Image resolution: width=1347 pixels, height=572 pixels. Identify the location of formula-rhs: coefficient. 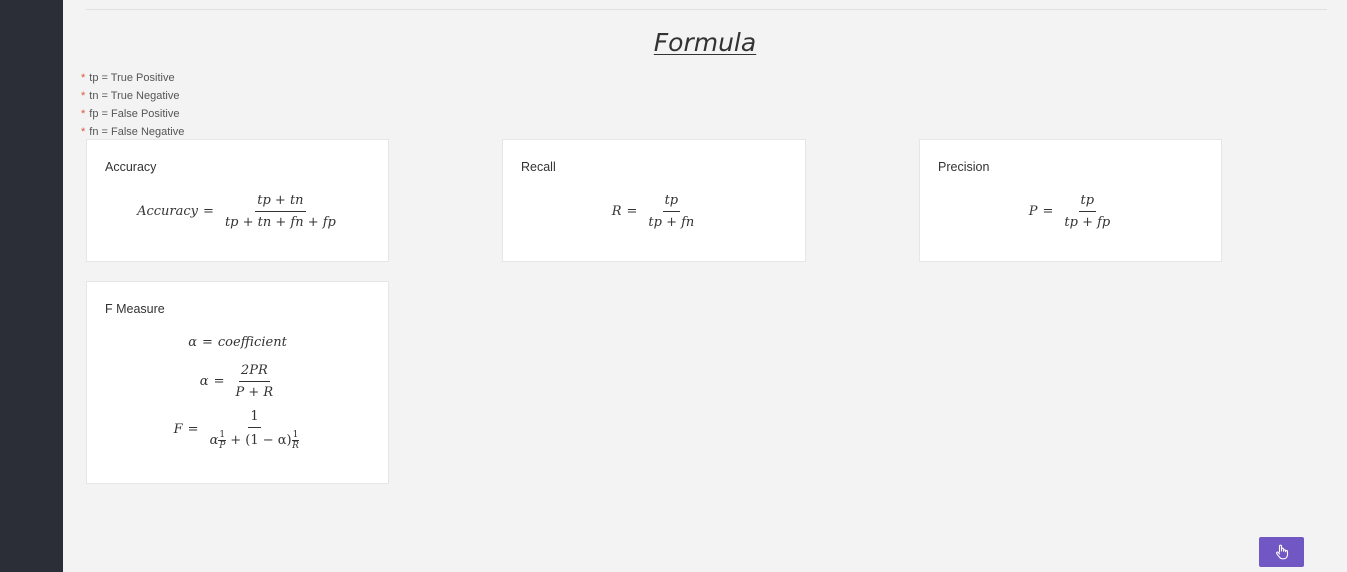
(252, 342).